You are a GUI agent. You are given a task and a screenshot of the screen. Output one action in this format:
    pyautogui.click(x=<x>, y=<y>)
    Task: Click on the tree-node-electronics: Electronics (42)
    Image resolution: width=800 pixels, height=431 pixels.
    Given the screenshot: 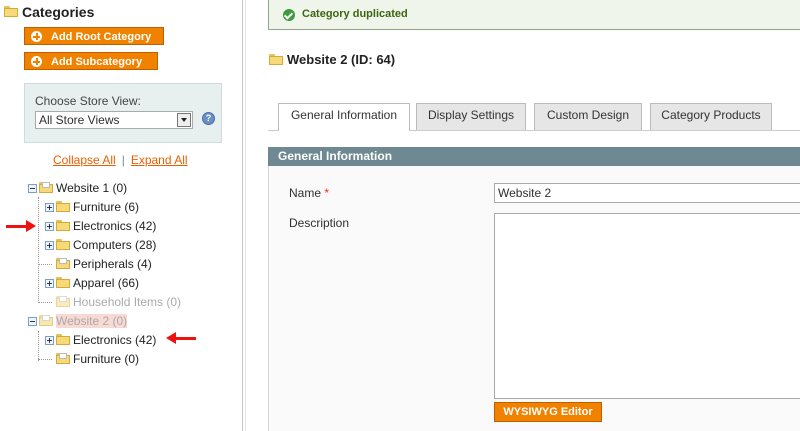 What is the action you would take?
    pyautogui.click(x=100, y=226)
    